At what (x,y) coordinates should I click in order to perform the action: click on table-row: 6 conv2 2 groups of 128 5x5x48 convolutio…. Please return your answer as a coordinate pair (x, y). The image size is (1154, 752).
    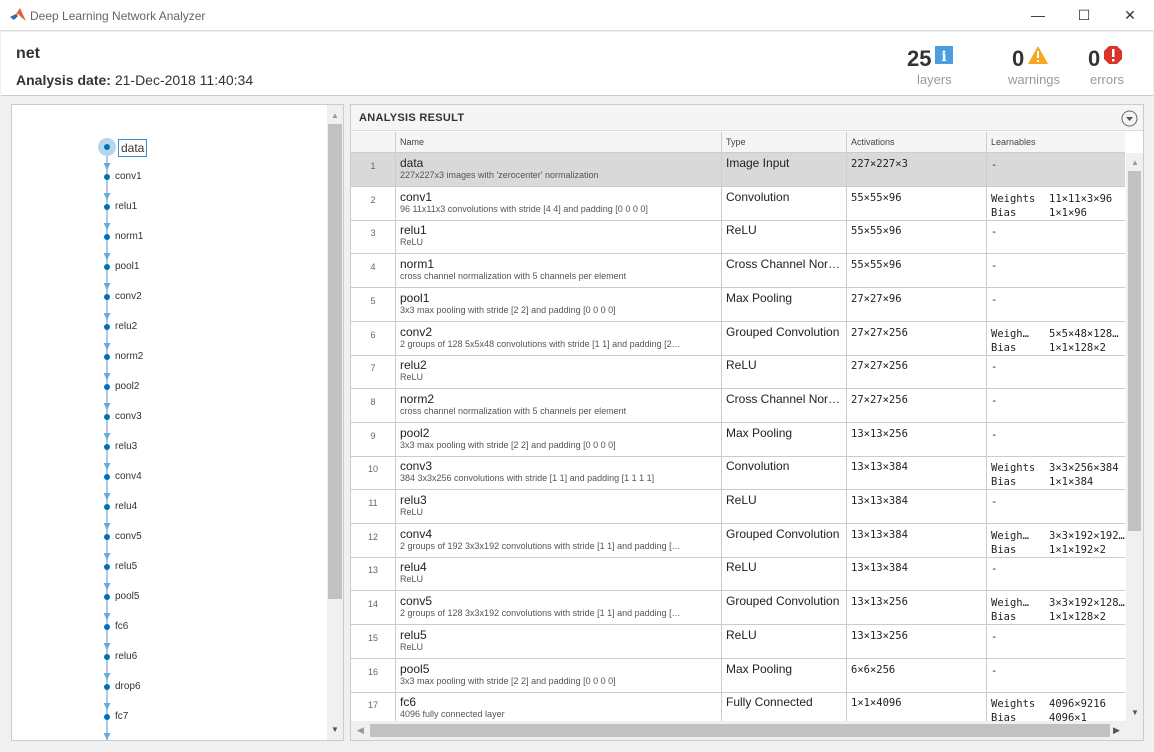
    Looking at the image, I should click on (738, 338).